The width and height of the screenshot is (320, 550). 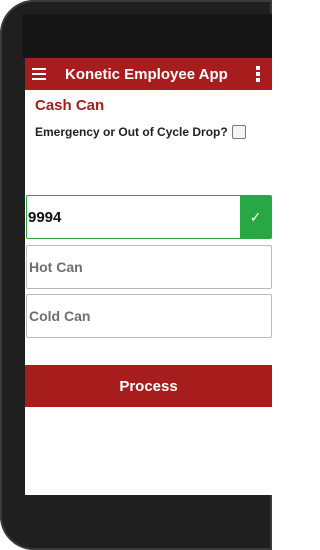 I want to click on cold-can-input: Cold Can, so click(x=149, y=316).